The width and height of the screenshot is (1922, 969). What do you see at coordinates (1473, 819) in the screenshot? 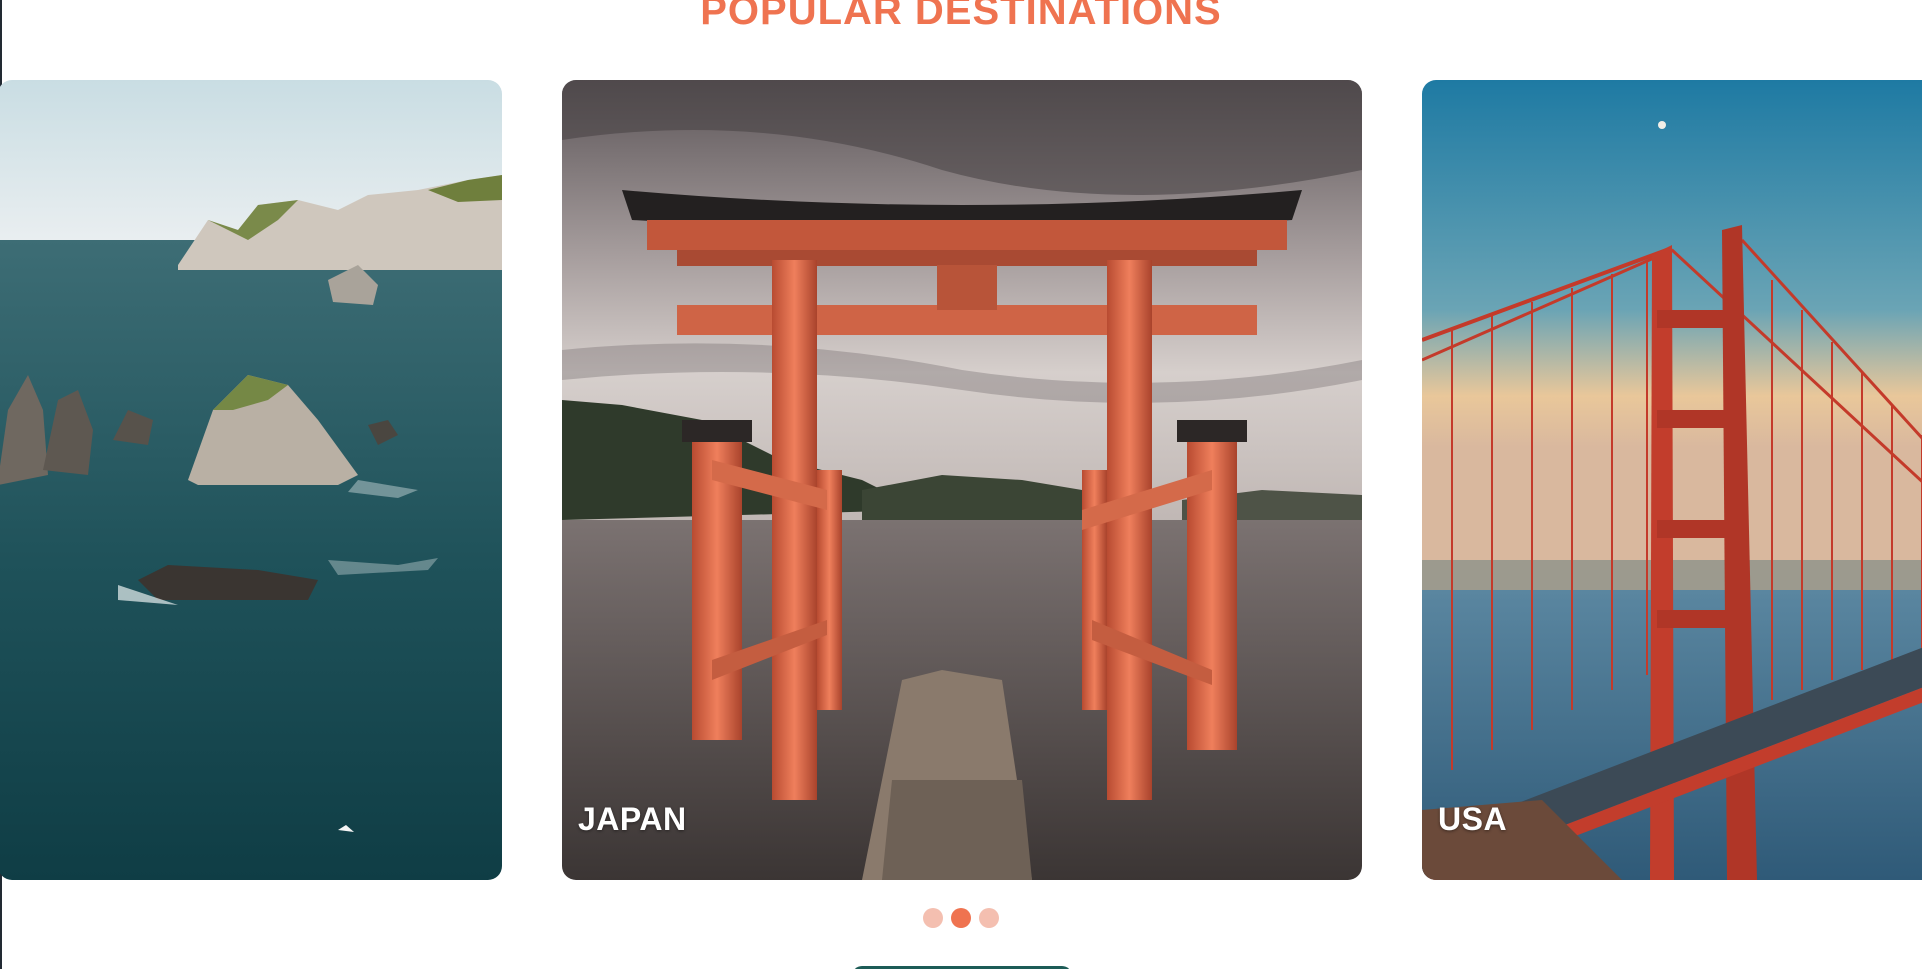
I see `destination-label-usa: USA` at bounding box center [1473, 819].